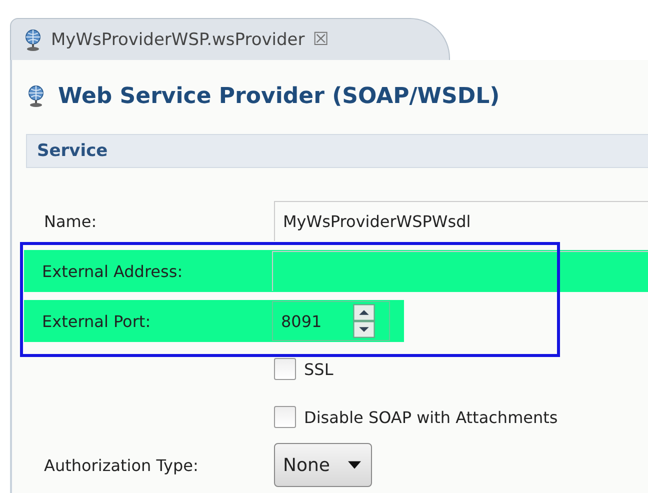 This screenshot has width=648, height=493. I want to click on caret-icon, so click(354, 465).